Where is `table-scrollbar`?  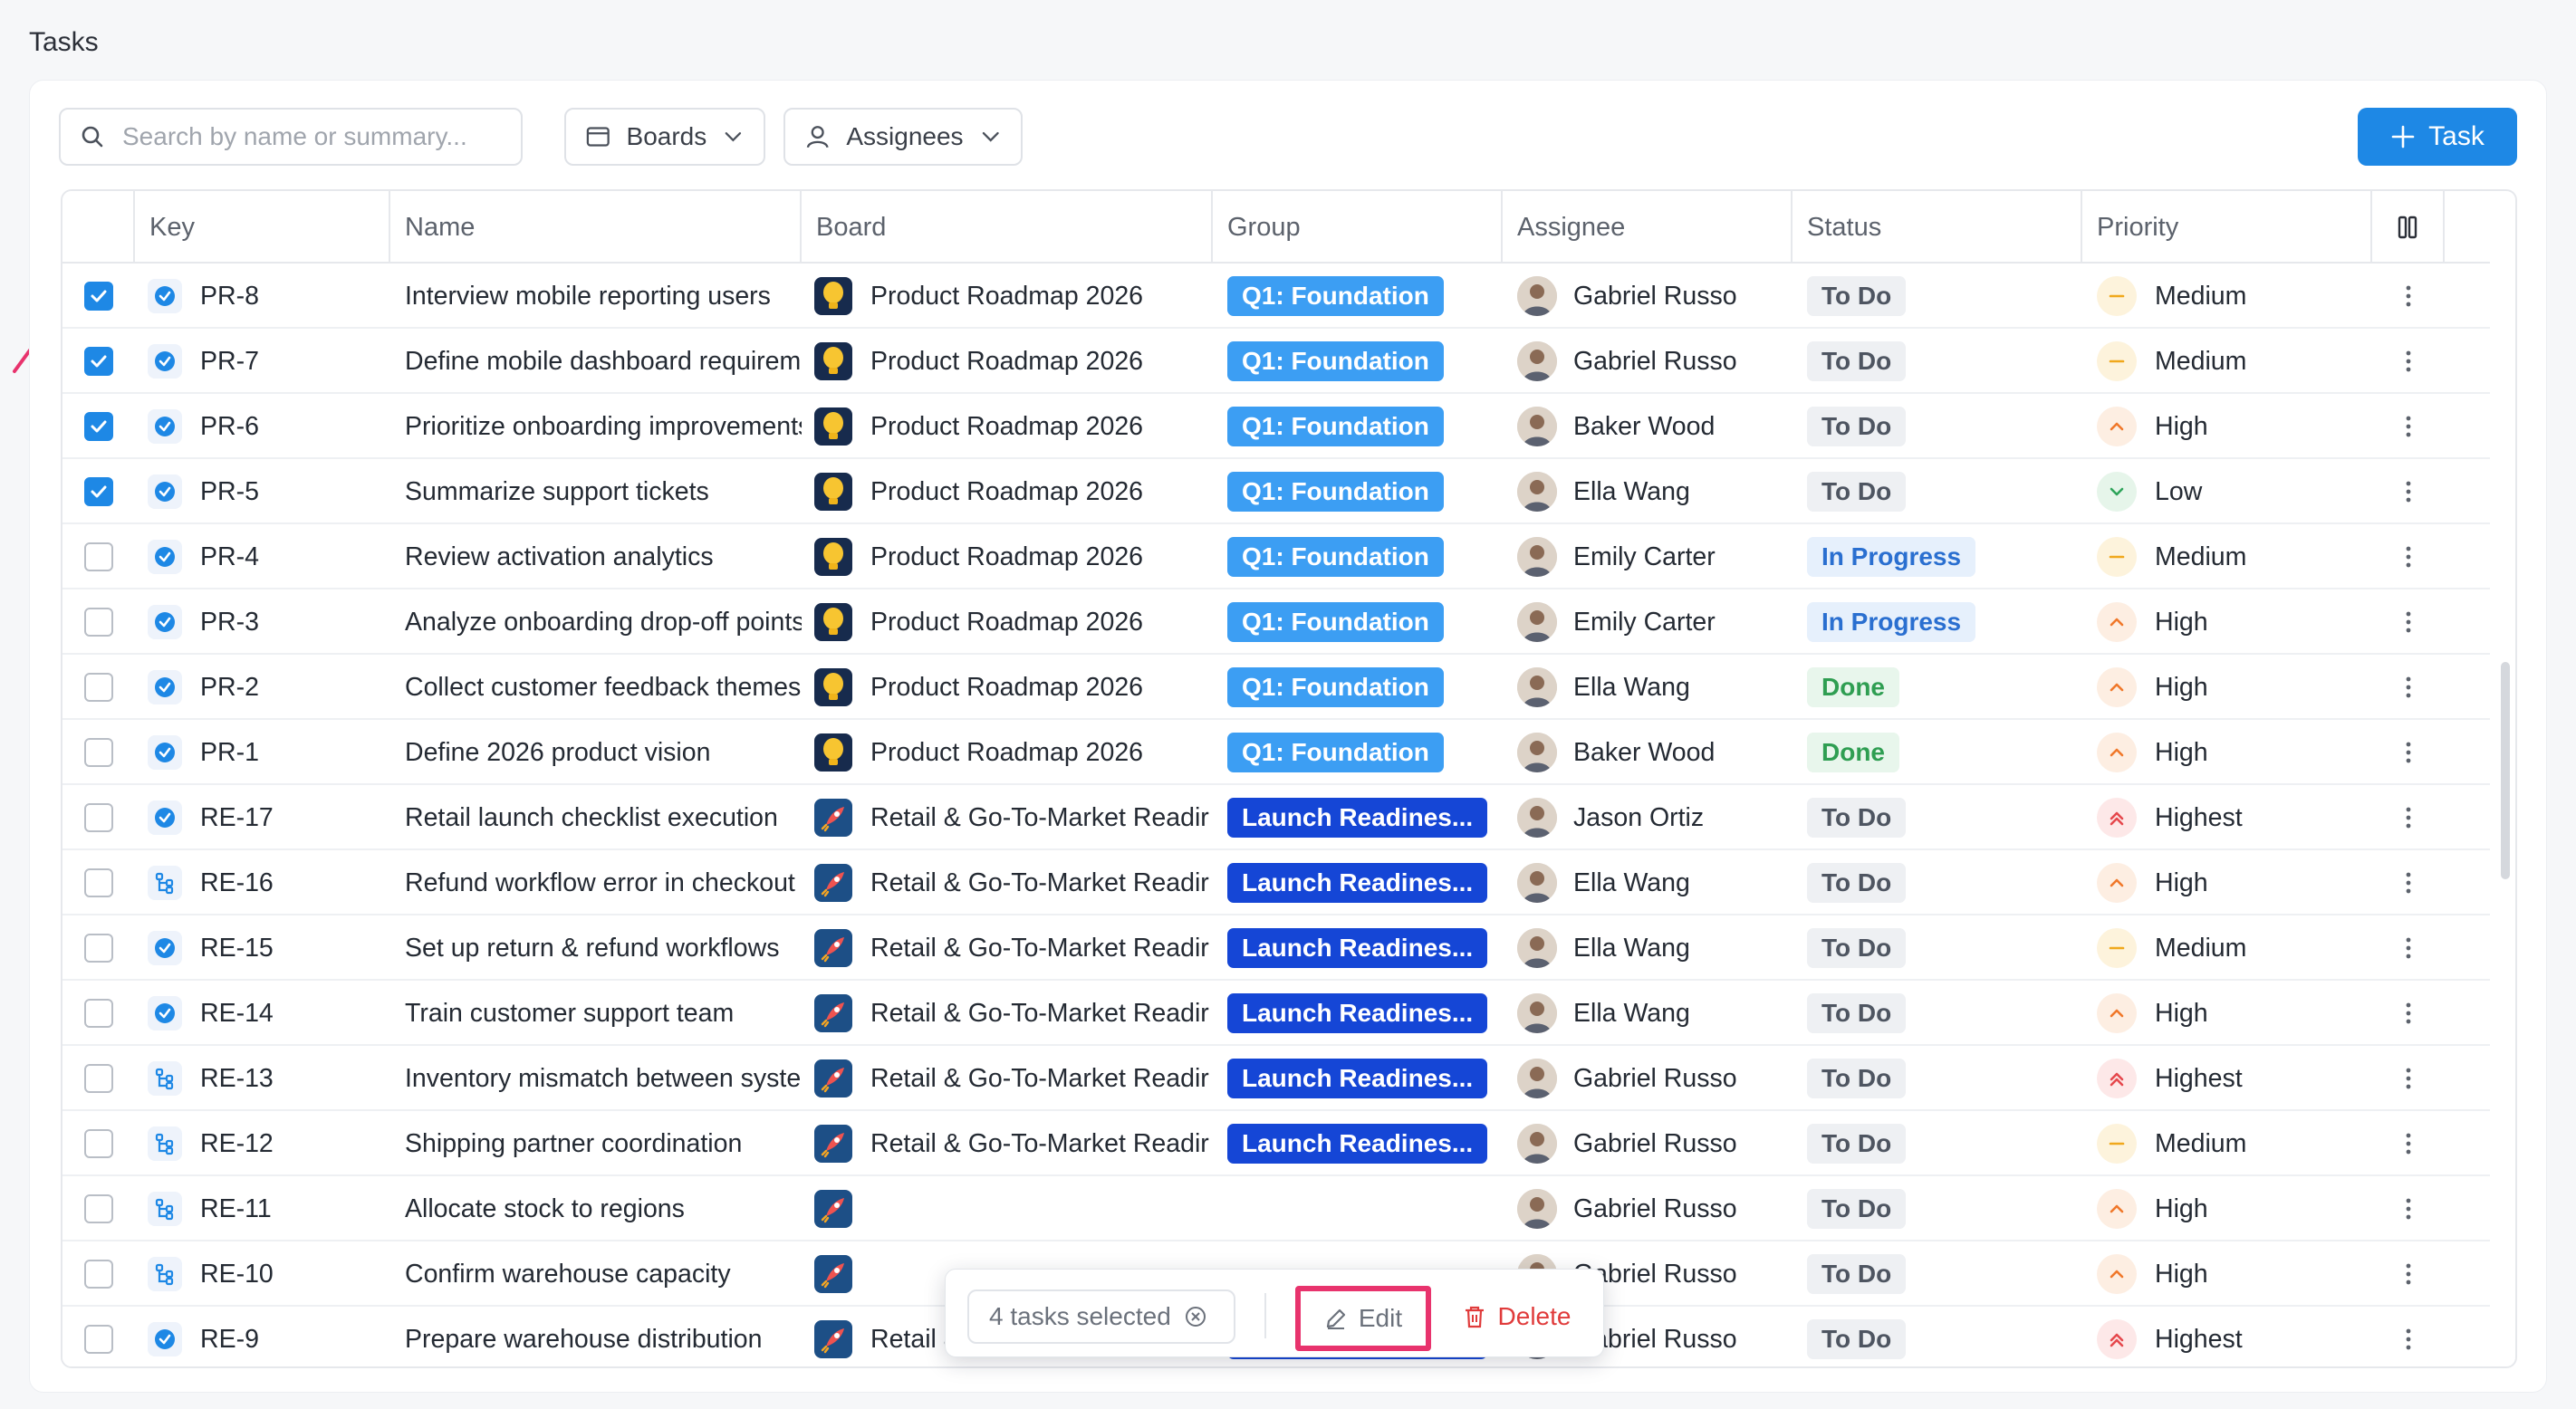 table-scrollbar is located at coordinates (2505, 770).